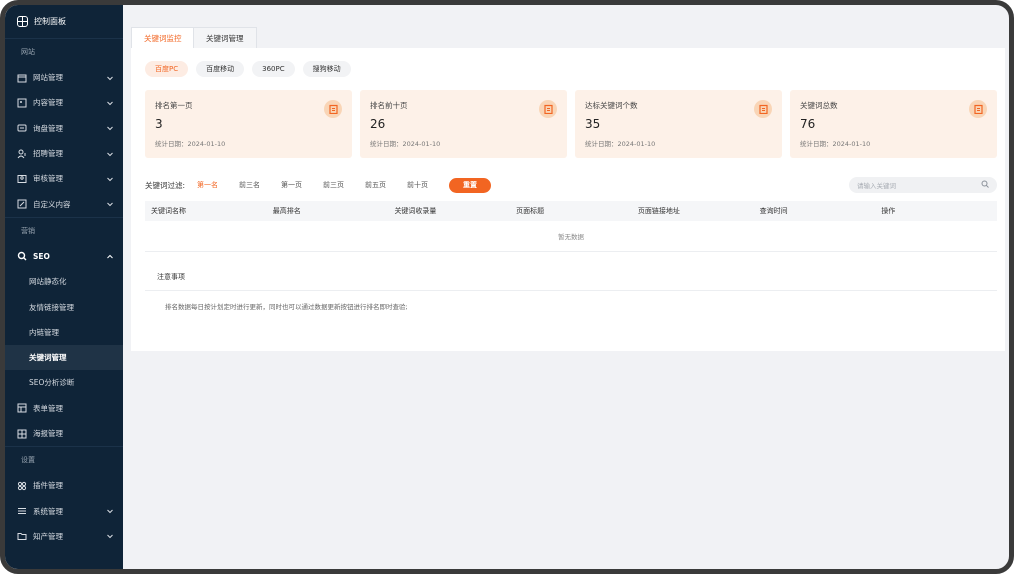  I want to click on sidebar-item-custom-content: 自定义内容, so click(64, 203).